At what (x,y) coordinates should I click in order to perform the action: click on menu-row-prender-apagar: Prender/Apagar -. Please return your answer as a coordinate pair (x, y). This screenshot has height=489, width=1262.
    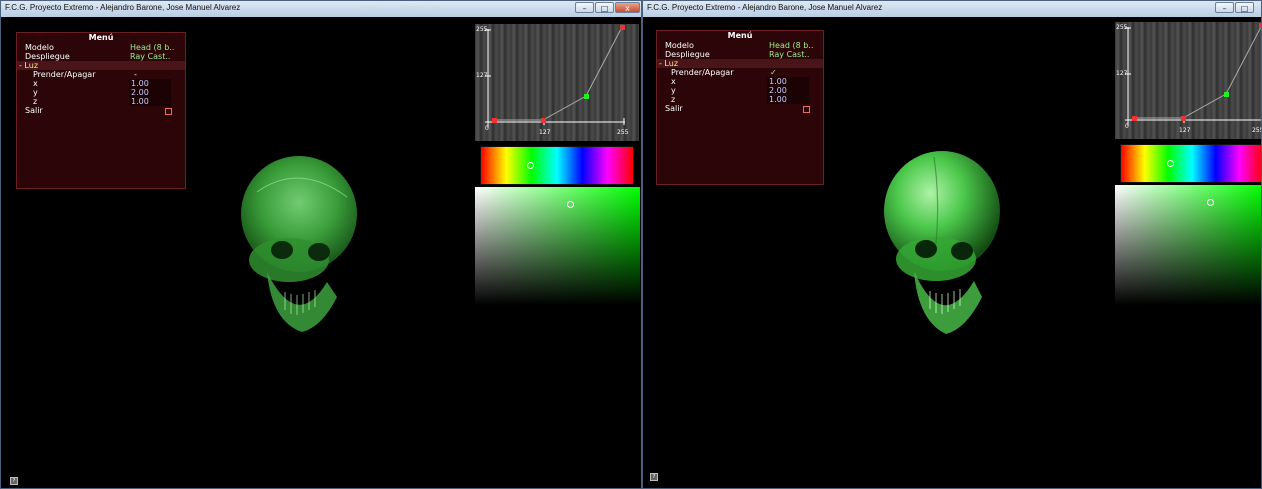
    Looking at the image, I should click on (101, 74).